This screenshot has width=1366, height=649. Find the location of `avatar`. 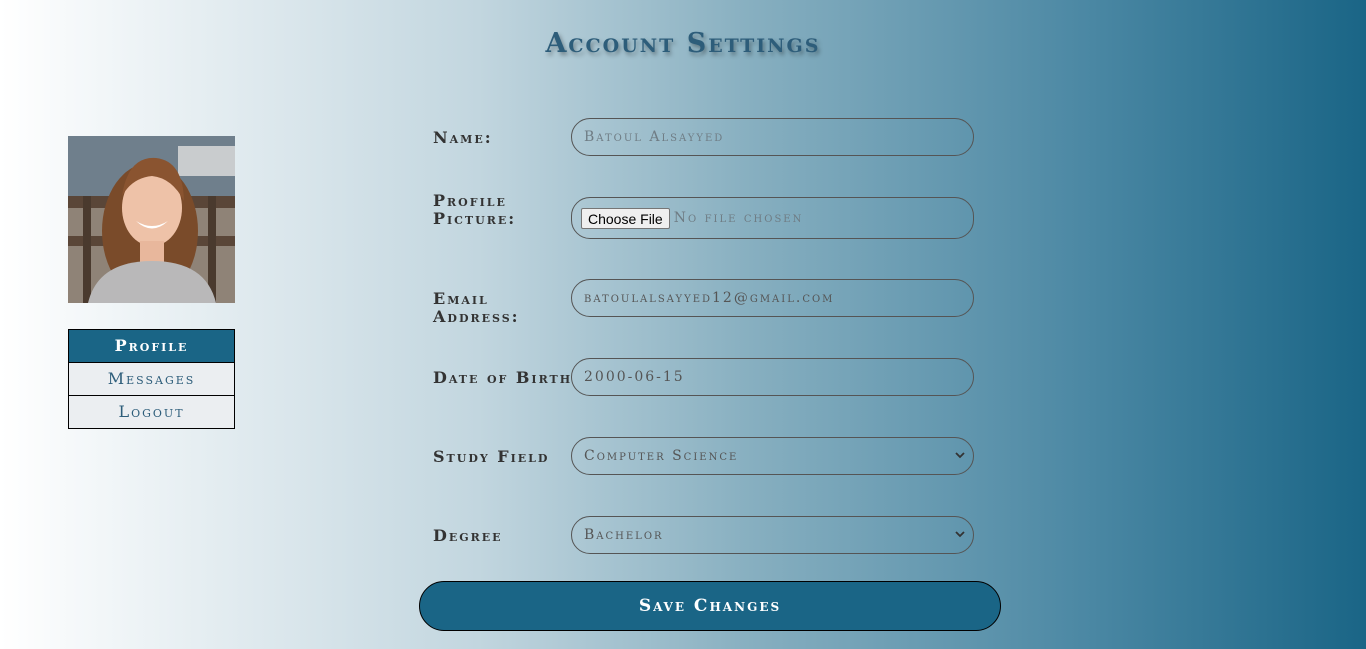

avatar is located at coordinates (151, 219).